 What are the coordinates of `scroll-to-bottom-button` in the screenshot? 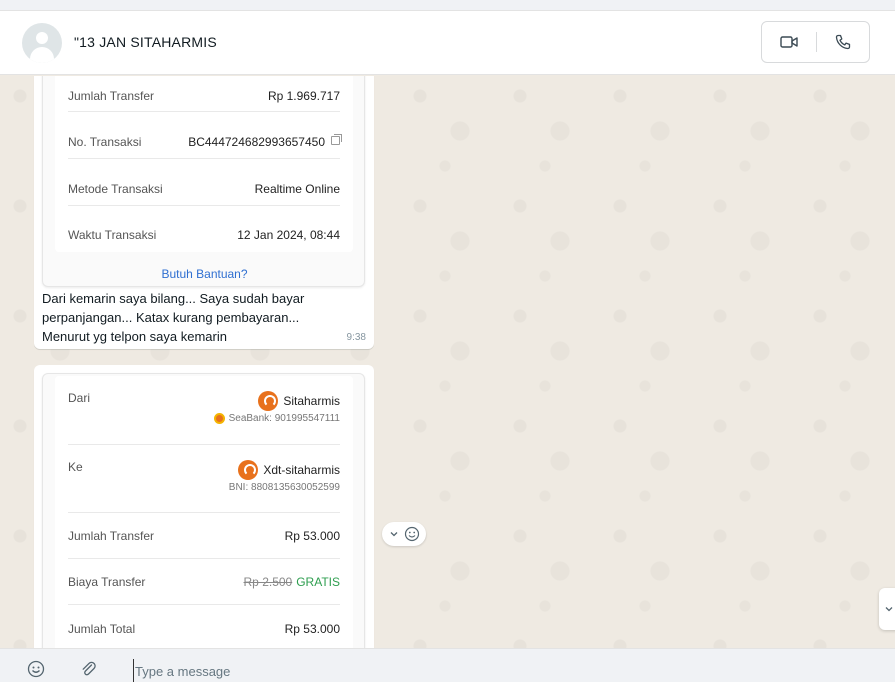 It's located at (887, 609).